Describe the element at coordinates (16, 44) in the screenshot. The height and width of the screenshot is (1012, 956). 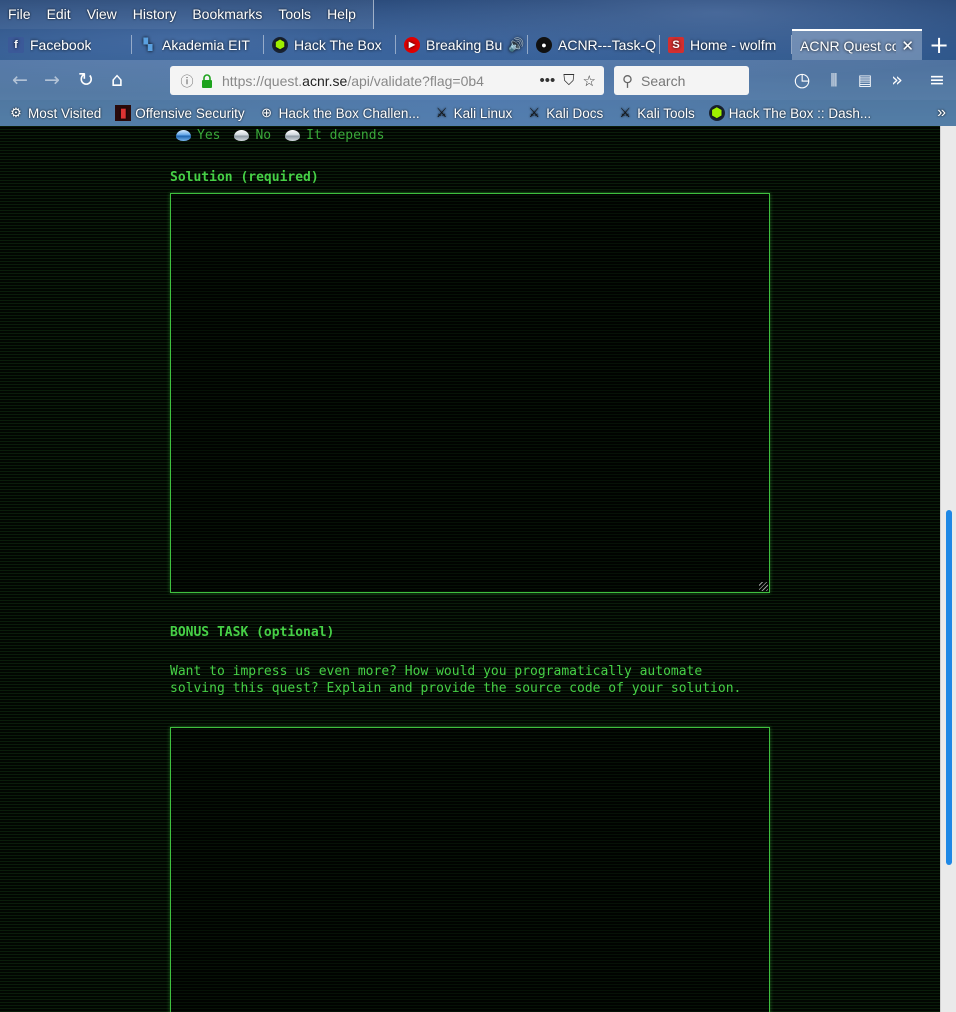
I see `facebook-icon: f` at that location.